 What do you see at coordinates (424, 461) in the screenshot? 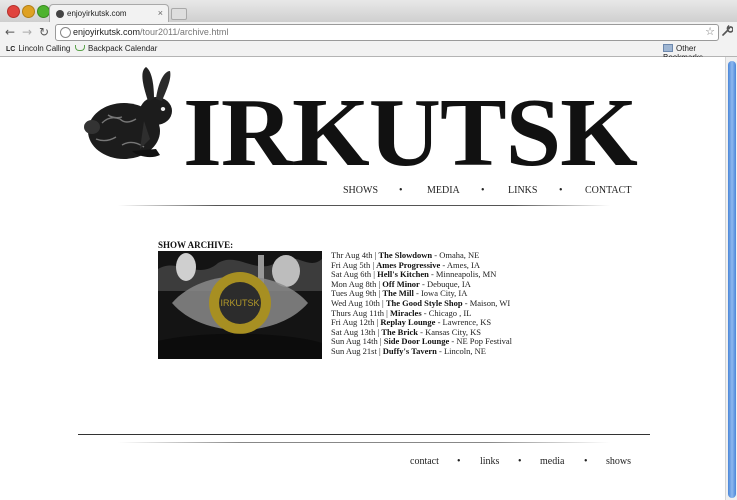
I see `footer-nav-contact: contact` at bounding box center [424, 461].